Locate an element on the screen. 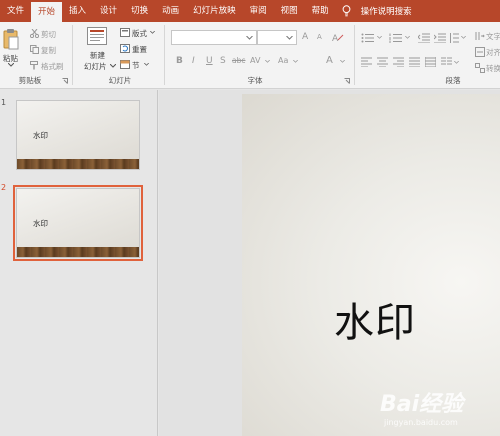 This screenshot has height=436, width=500. bullets-icon is located at coordinates (368, 38).